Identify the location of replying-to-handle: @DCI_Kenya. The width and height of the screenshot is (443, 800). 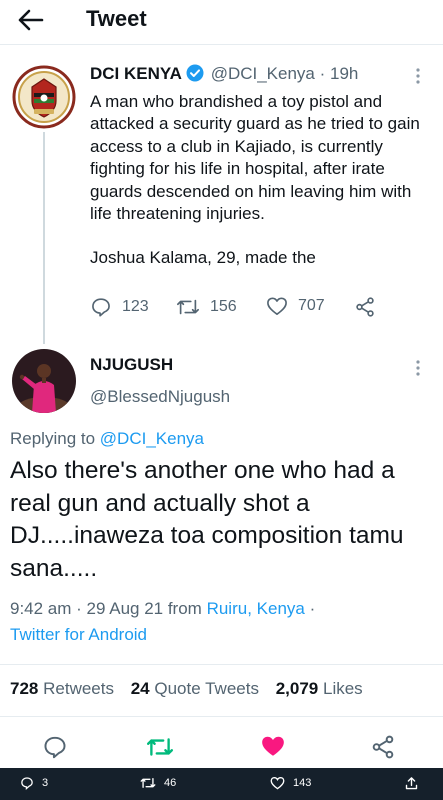
(152, 438).